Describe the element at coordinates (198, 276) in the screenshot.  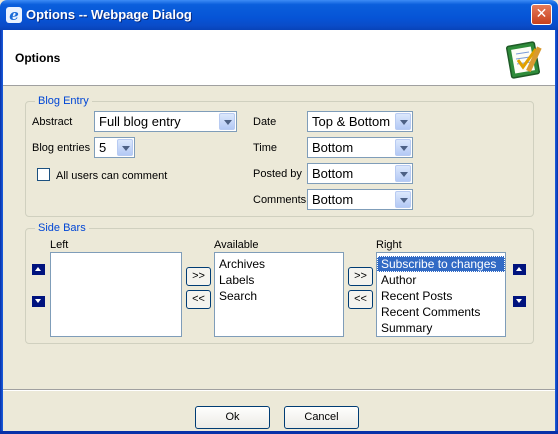
I see `add-to-left-button: >>` at that location.